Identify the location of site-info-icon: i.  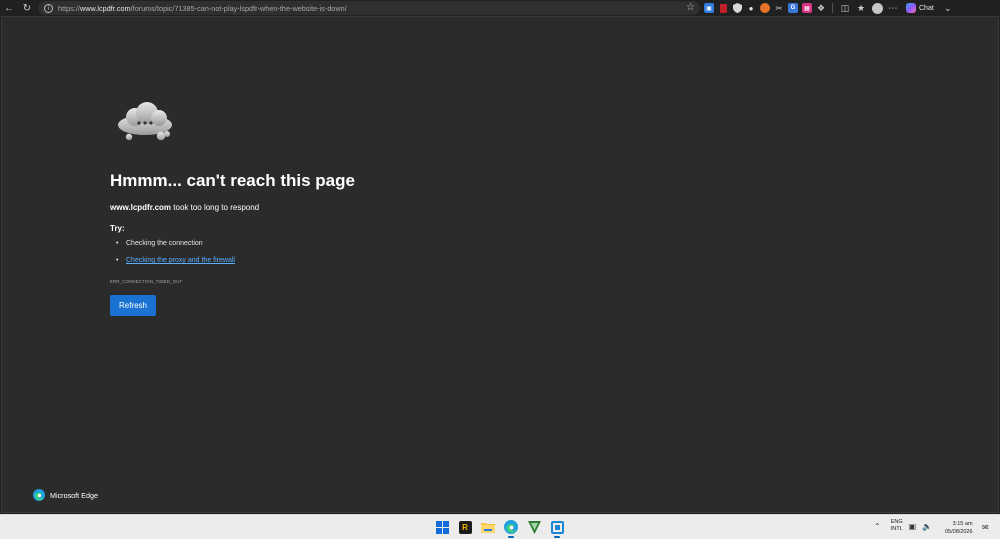
(48, 8).